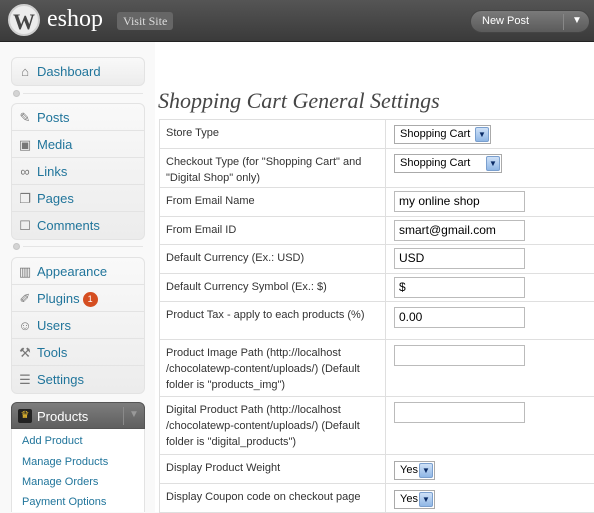 The width and height of the screenshot is (594, 513). Describe the element at coordinates (78, 144) in the screenshot. I see `sidebar-item-media: ▣ Media` at that location.